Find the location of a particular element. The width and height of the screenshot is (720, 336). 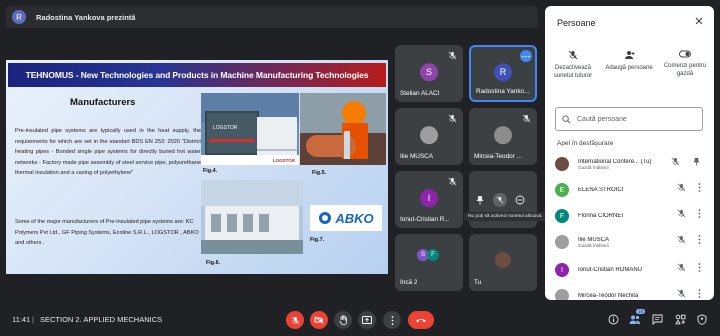

person-row: Mircea-Teodor Nechita is located at coordinates (630, 292).